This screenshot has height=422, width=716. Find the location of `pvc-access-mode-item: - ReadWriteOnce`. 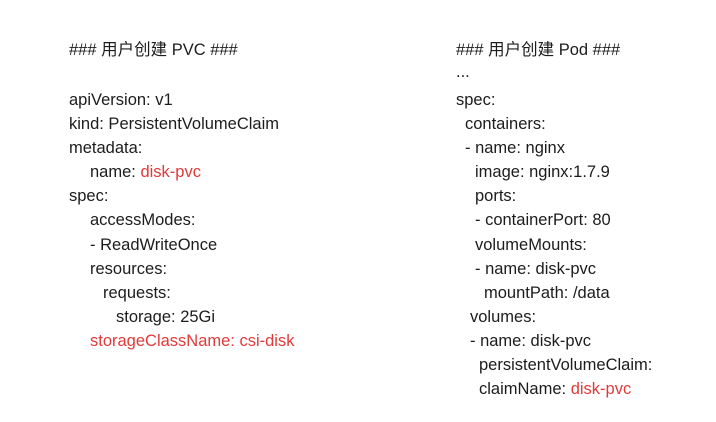

pvc-access-mode-item: - ReadWriteOnce is located at coordinates (154, 245).